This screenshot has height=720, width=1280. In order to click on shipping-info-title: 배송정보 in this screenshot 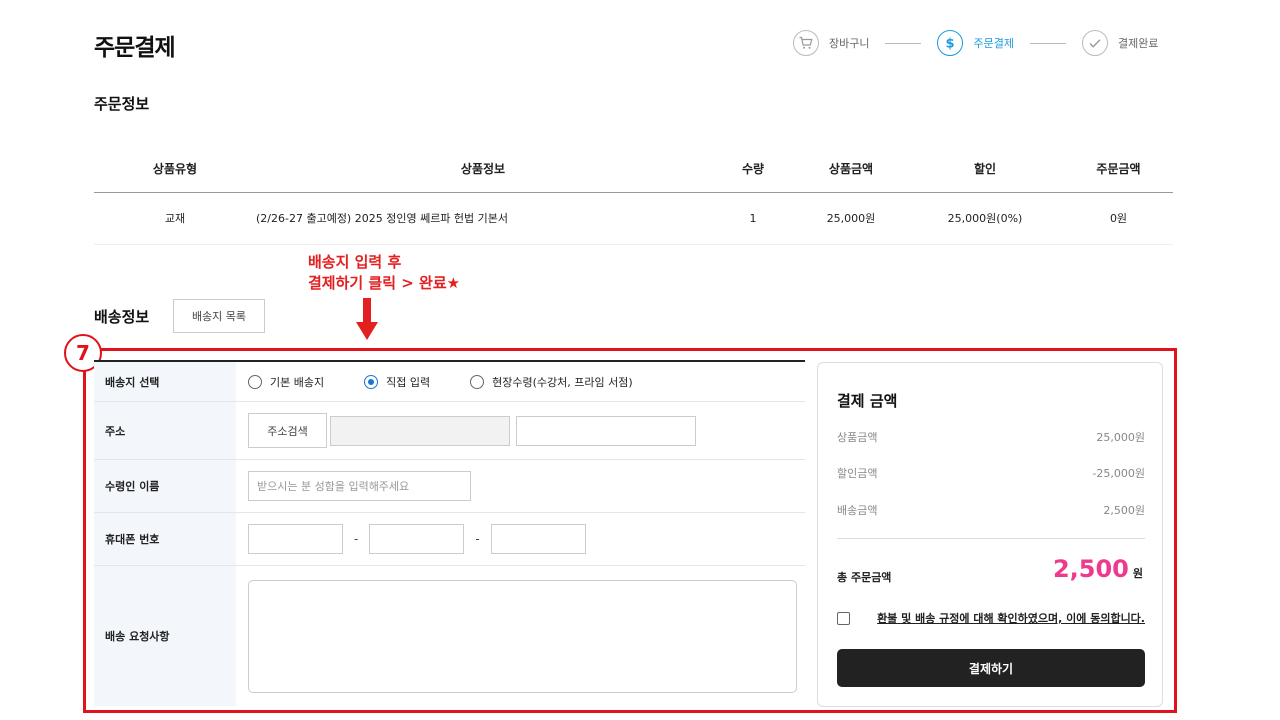, I will do `click(122, 317)`.